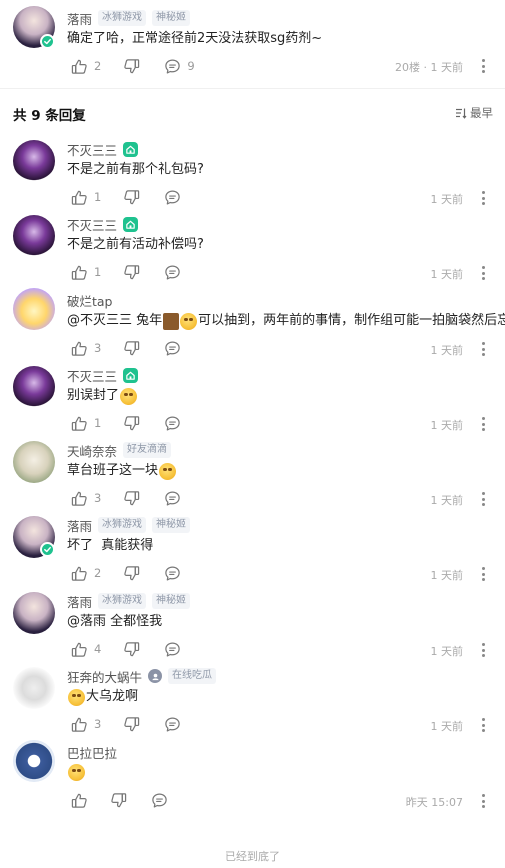  Describe the element at coordinates (474, 113) in the screenshot. I see `sort-toggle: 最早` at that location.